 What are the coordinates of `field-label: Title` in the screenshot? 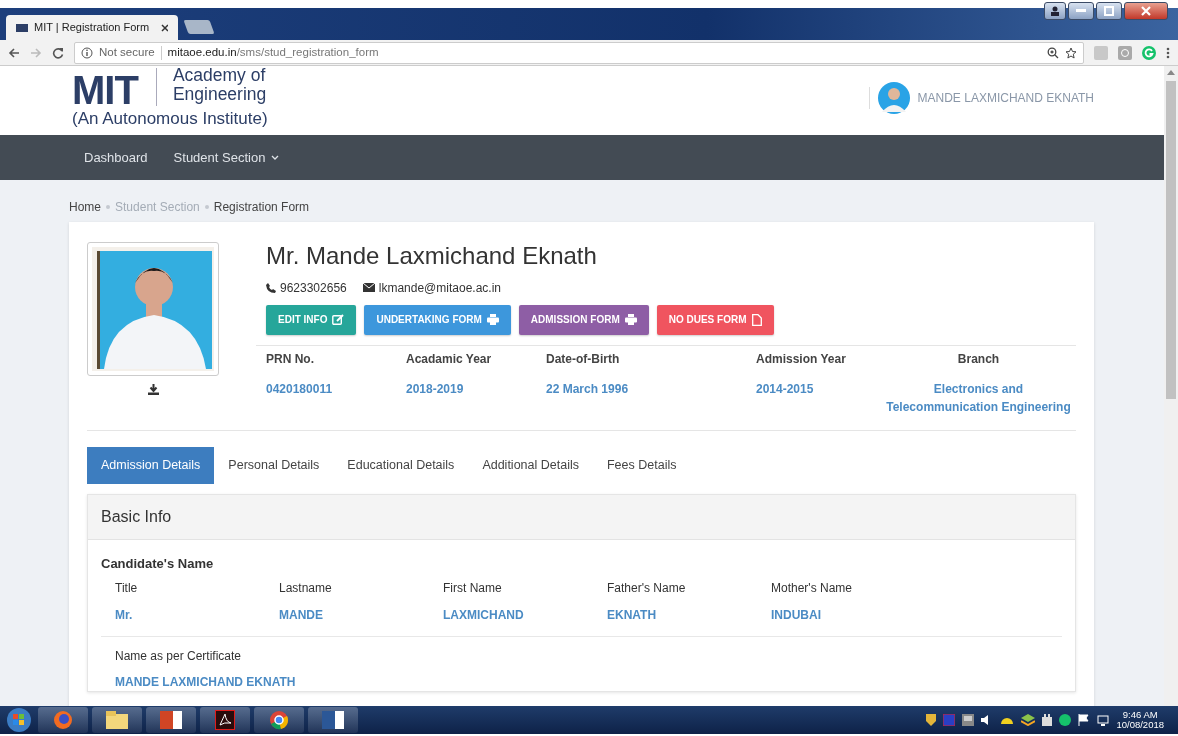 It's located at (127, 589).